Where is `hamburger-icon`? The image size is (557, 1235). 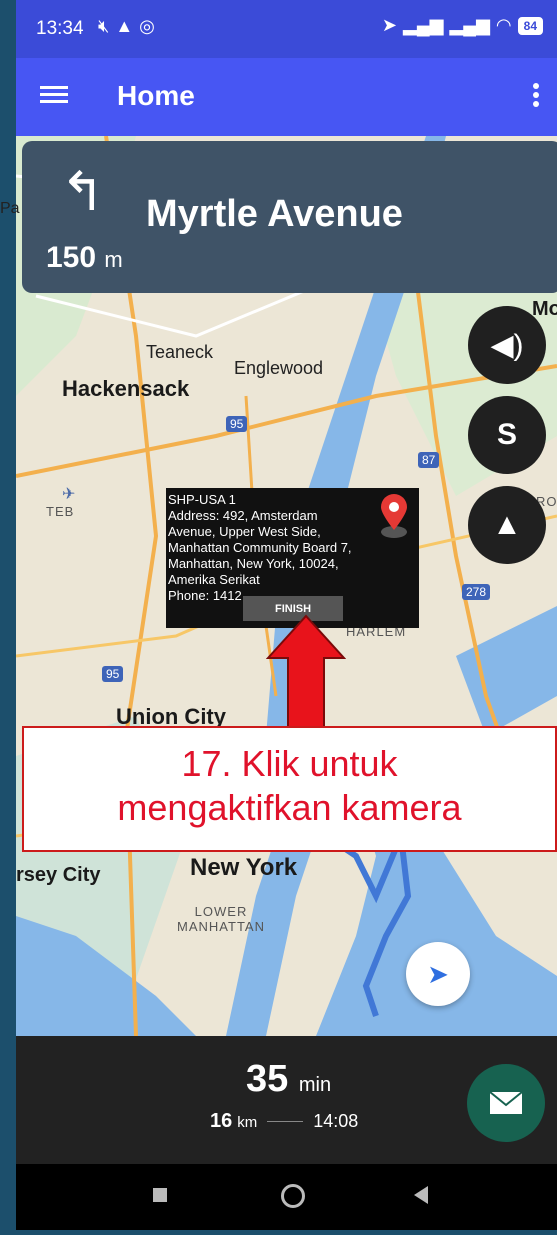
hamburger-icon is located at coordinates (54, 96).